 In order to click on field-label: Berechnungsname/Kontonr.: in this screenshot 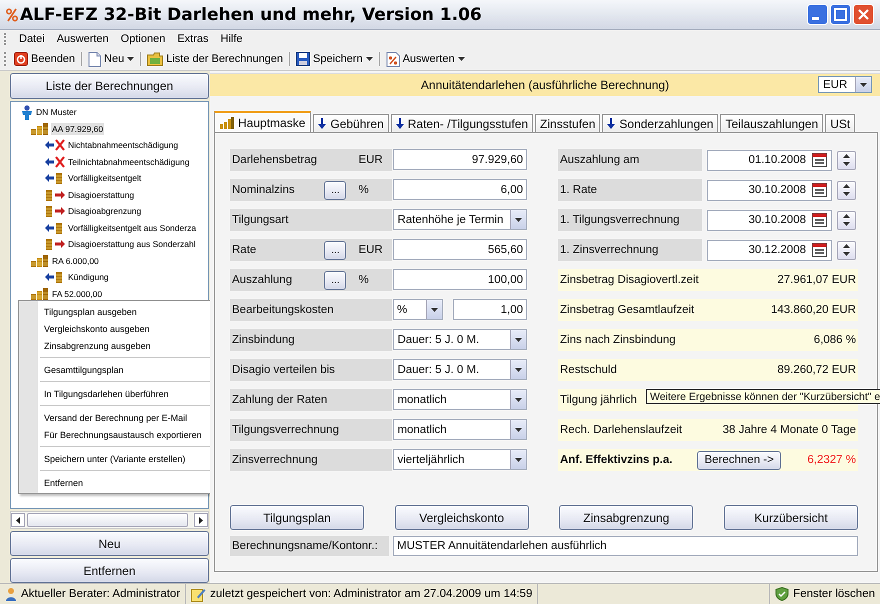, I will do `click(309, 546)`.